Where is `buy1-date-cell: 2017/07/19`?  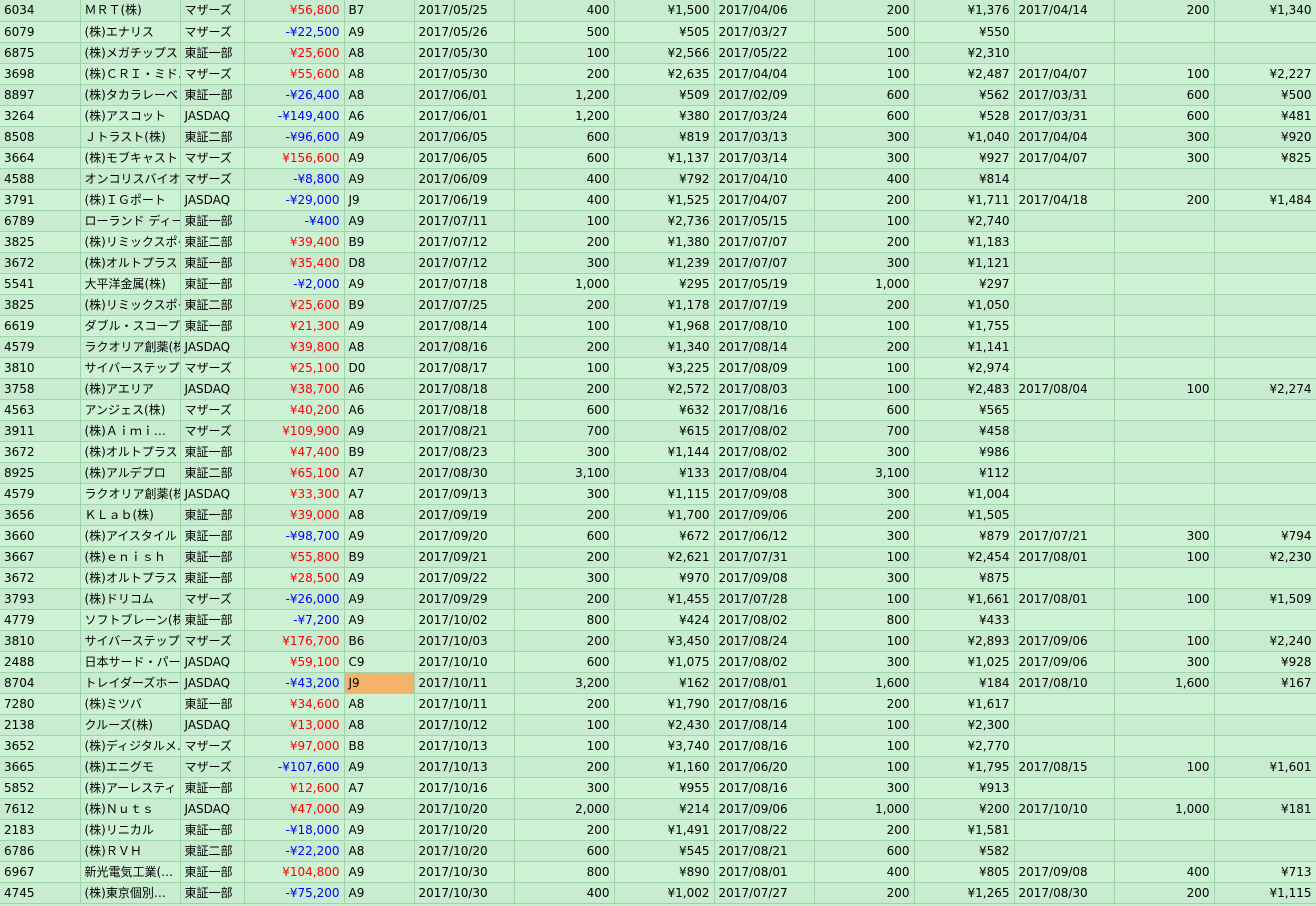 buy1-date-cell: 2017/07/19 is located at coordinates (764, 305).